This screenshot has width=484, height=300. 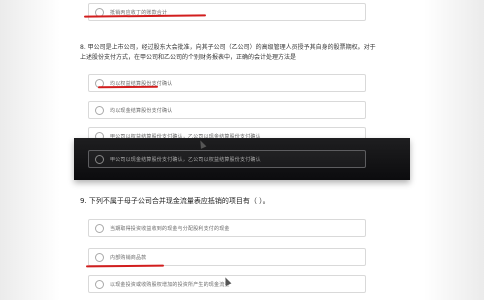 What do you see at coordinates (30, 150) in the screenshot?
I see `left-edge-fade` at bounding box center [30, 150].